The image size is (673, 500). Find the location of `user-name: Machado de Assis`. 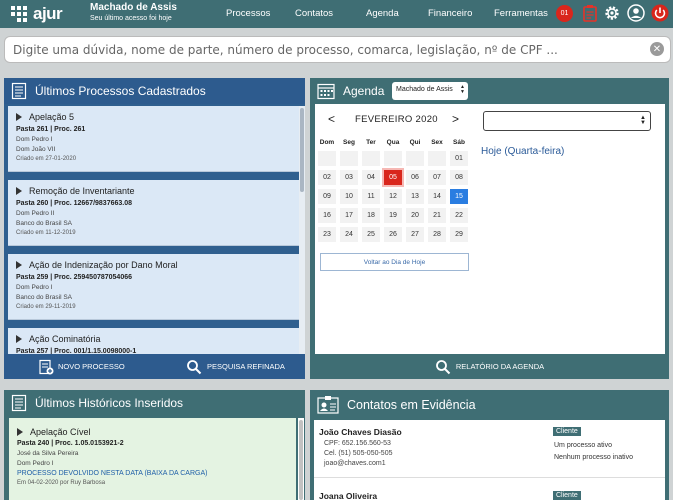

user-name: Machado de Assis is located at coordinates (133, 7).